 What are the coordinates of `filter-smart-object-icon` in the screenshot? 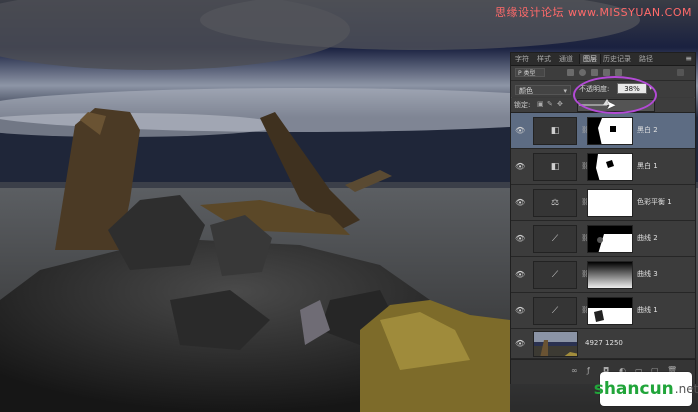 It's located at (618, 72).